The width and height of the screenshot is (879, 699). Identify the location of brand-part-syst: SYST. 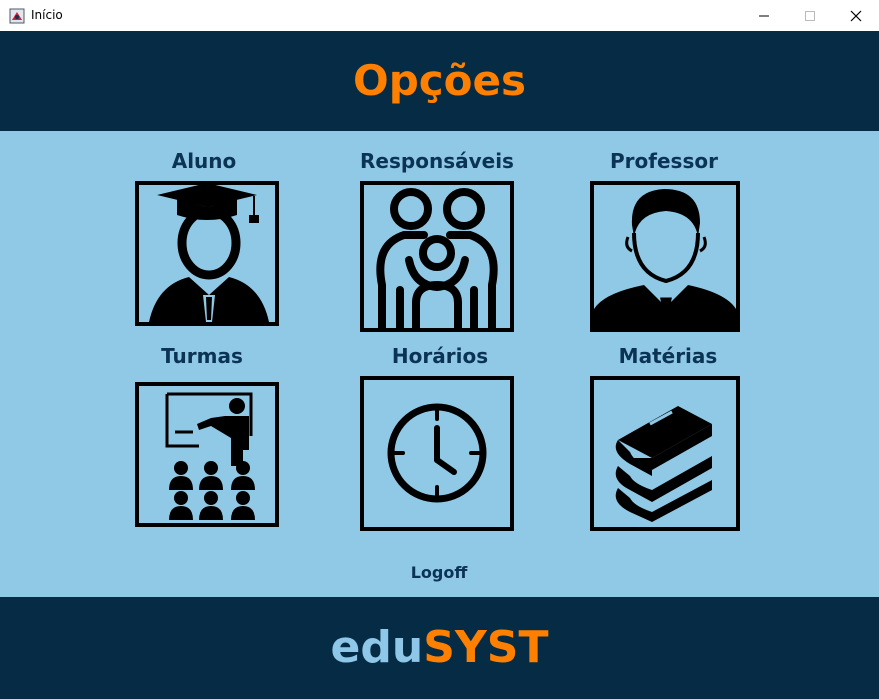
(486, 647).